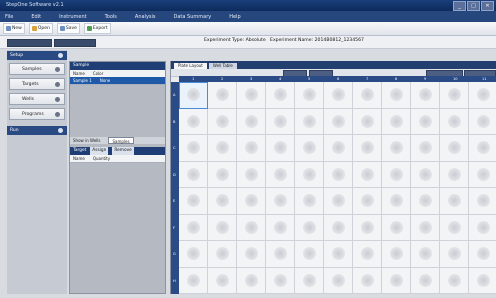  What do you see at coordinates (97, 28) in the screenshot?
I see `export-button: Export` at bounding box center [97, 28].